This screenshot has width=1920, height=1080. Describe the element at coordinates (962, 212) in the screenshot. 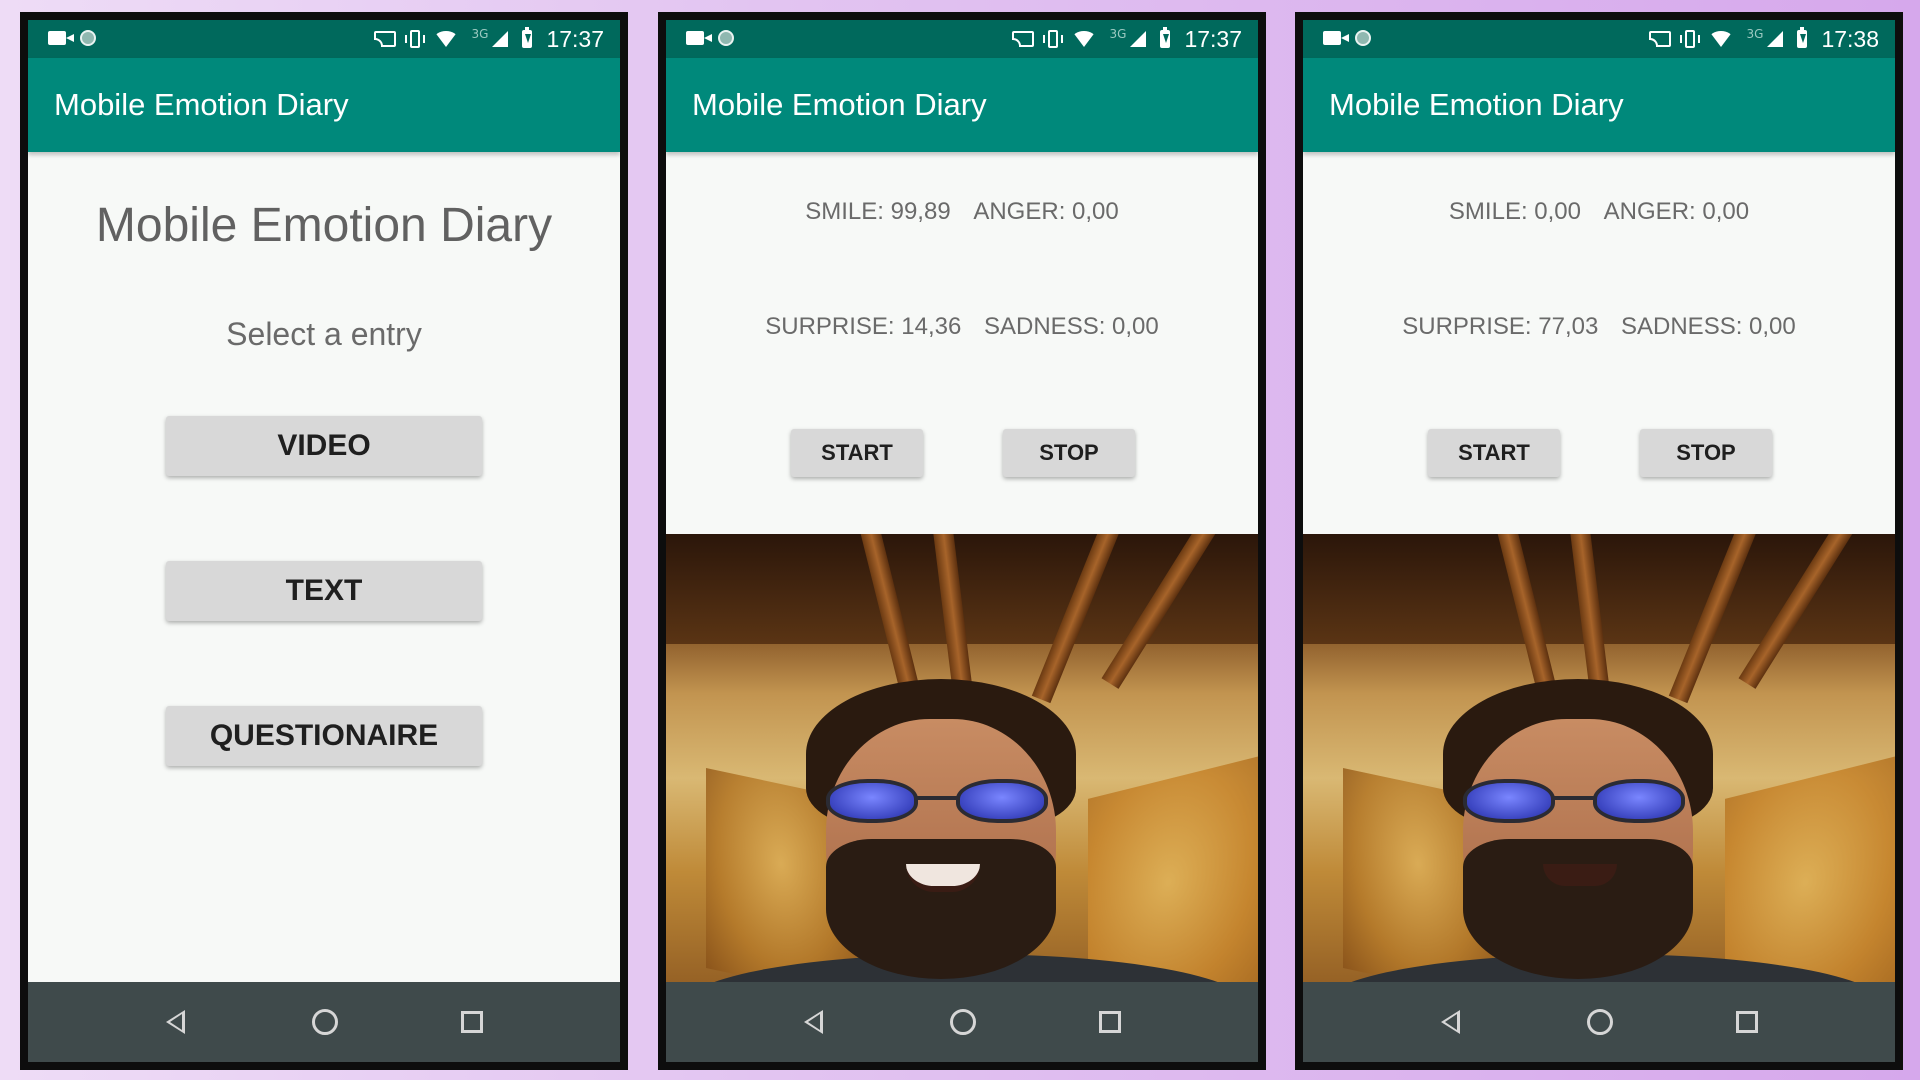

I see `emotion-row-1: SMILE: 99,89 ANGER: 0,00` at that location.